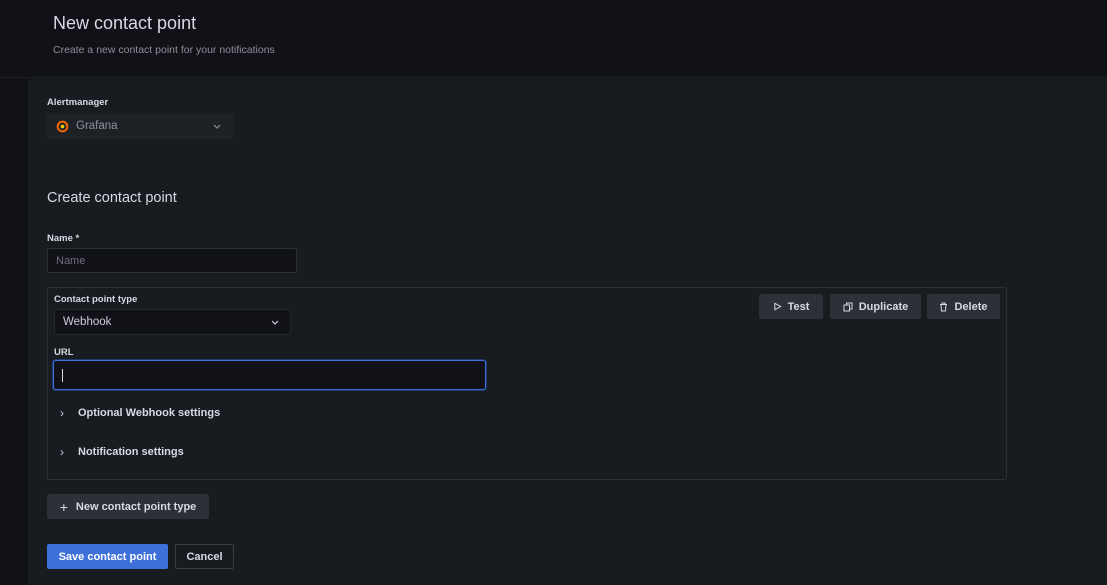  I want to click on delete-button: Delete, so click(963, 306).